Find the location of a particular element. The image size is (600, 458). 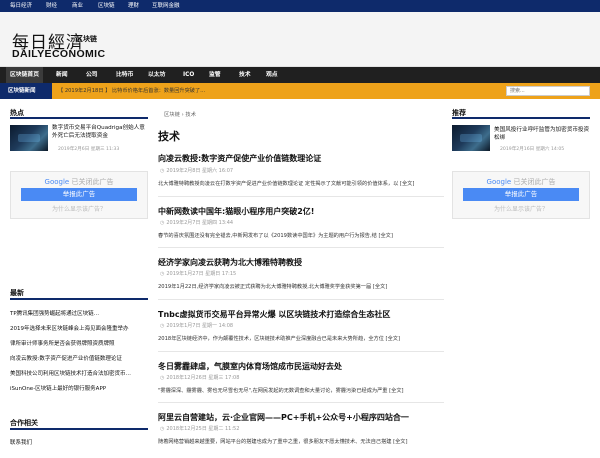

breadcrumb: 区块链 › 技术 is located at coordinates (180, 114).